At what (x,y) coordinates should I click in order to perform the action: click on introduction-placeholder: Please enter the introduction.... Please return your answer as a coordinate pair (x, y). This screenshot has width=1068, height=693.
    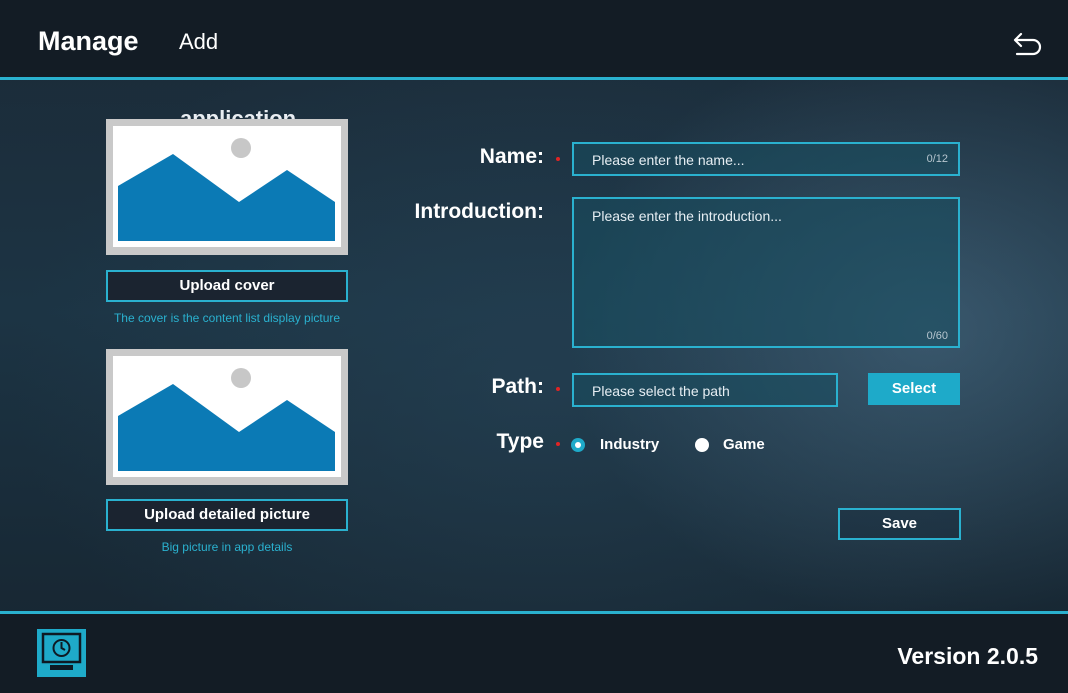
    Looking at the image, I should click on (687, 216).